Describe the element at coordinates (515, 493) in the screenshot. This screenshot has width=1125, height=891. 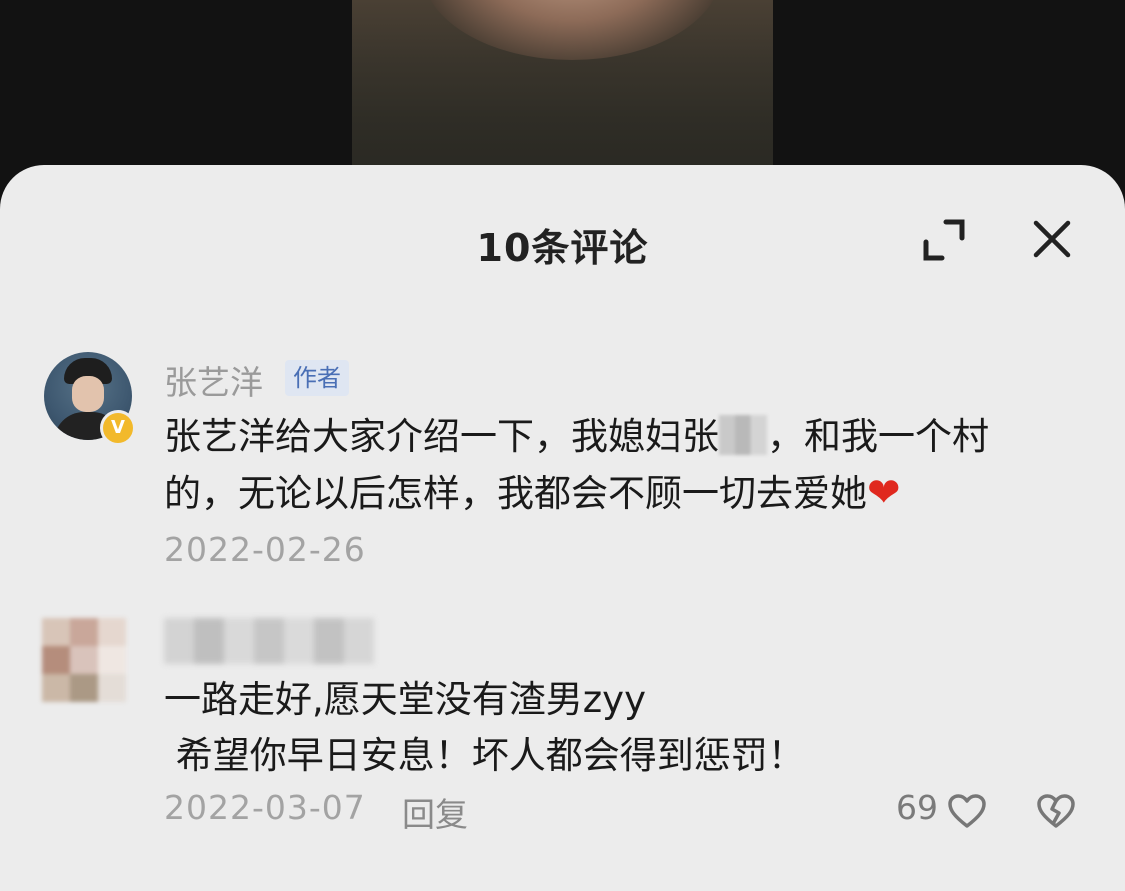
I see `comment-text-segment: 的，无论以后怎样，我都会不顾一切去爱她` at that location.